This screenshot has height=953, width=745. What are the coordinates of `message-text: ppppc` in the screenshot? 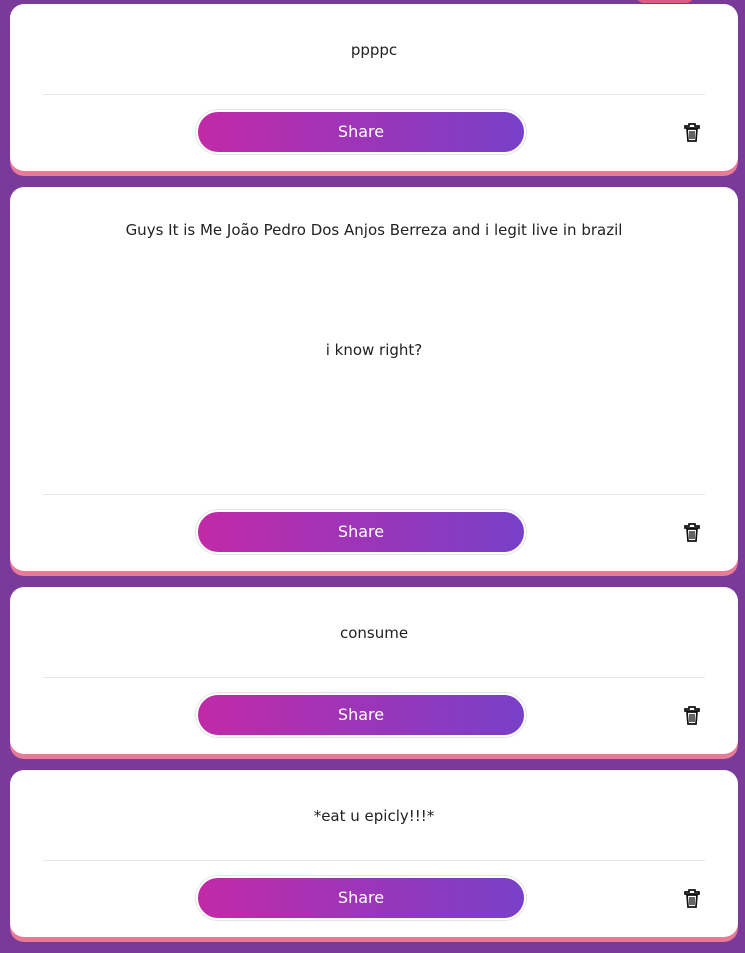 It's located at (374, 50).